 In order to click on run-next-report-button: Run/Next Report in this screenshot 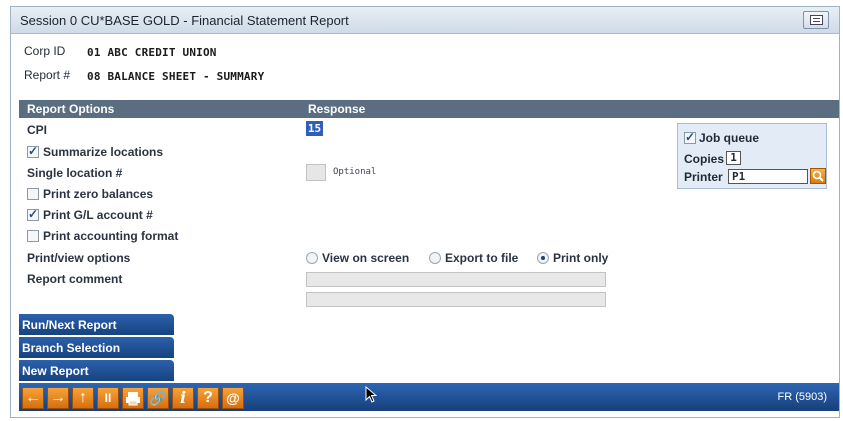, I will do `click(96, 324)`.